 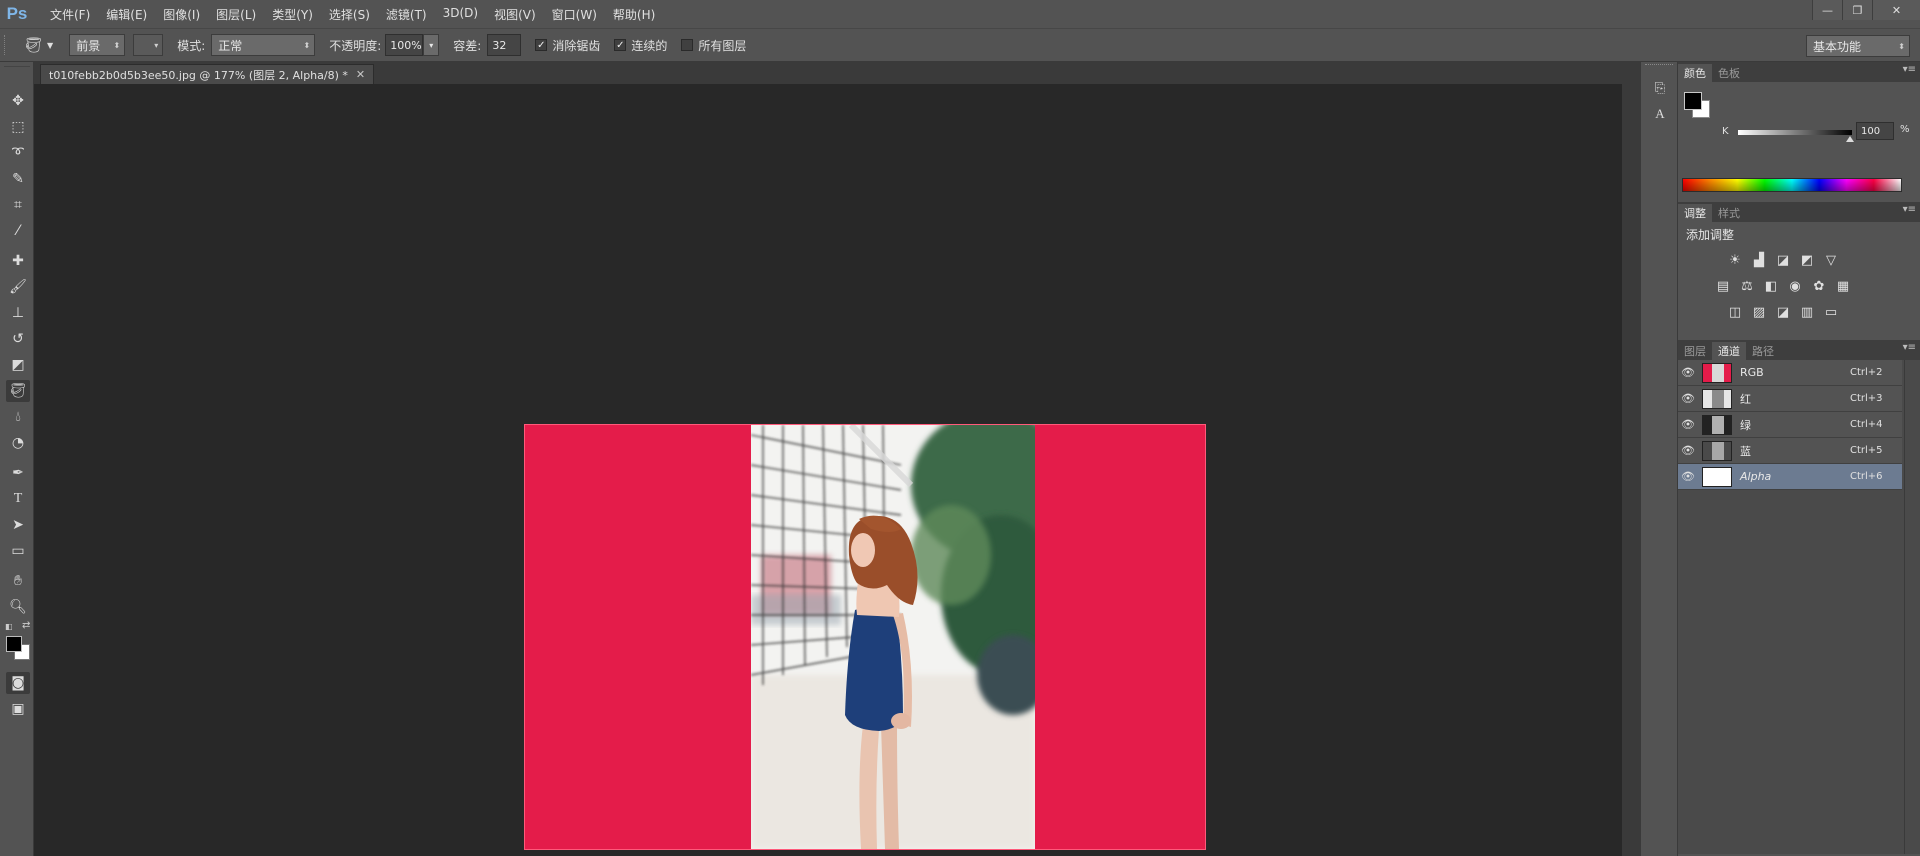 I want to click on type-tool-icon: T, so click(x=18, y=499).